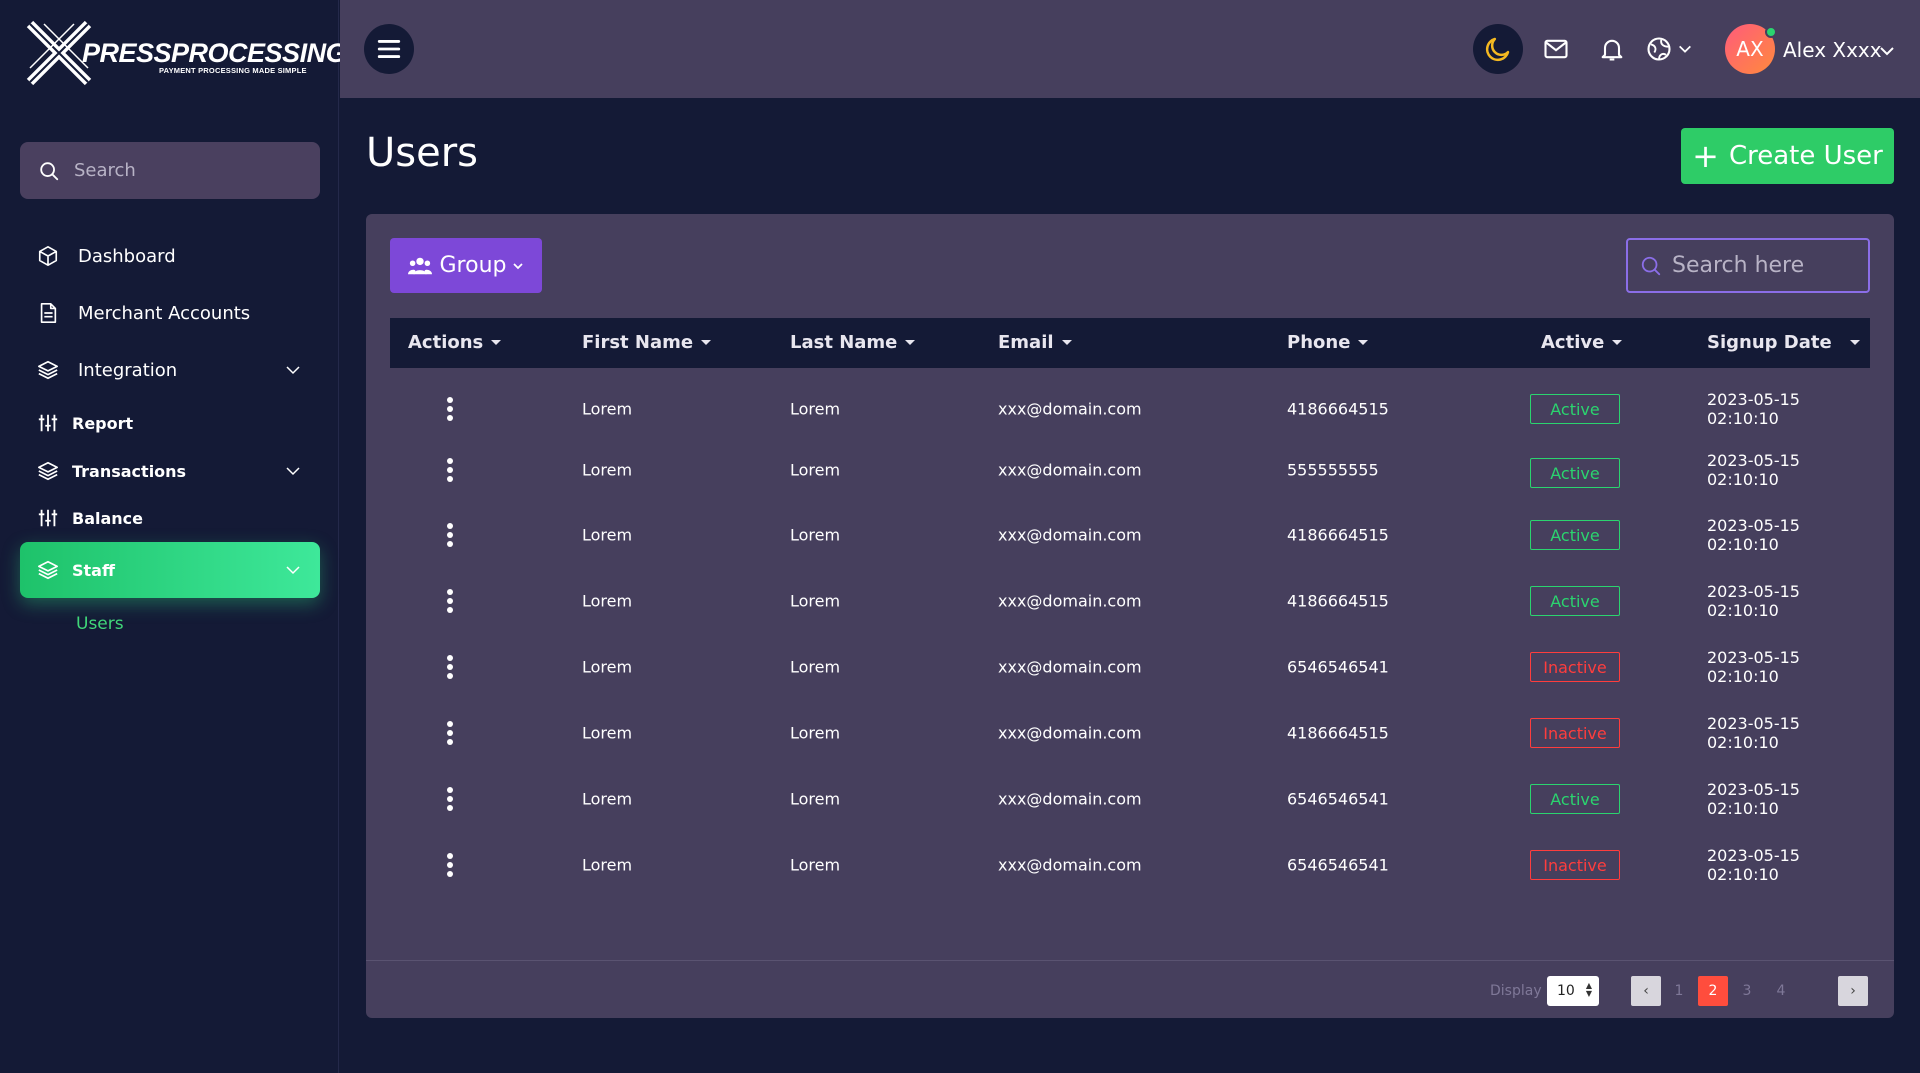 The height and width of the screenshot is (1073, 1920). I want to click on pagination-next-button: ›, so click(1853, 991).